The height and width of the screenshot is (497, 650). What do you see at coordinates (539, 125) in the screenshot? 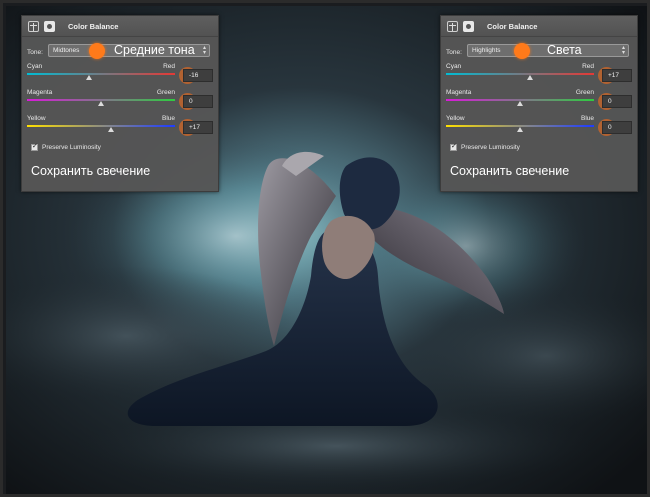
I see `slider-yellow-blue: Yellow Blue 0` at bounding box center [539, 125].